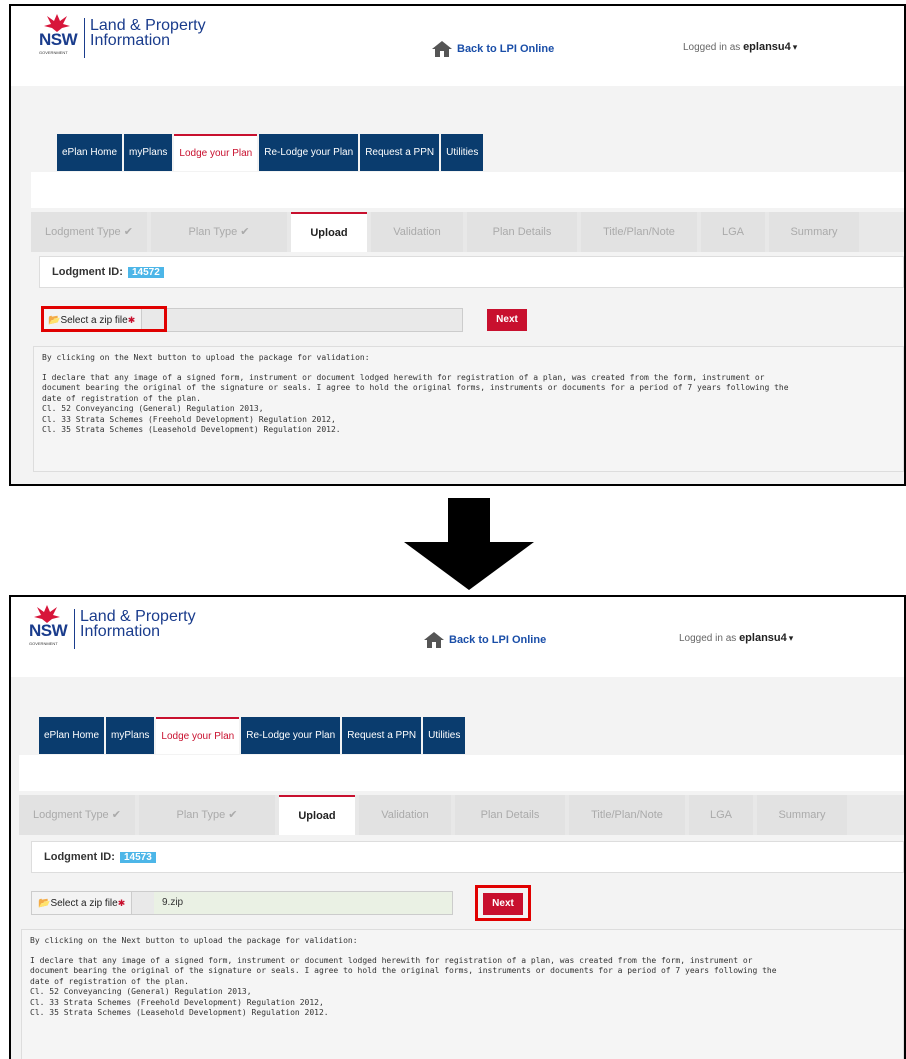 The image size is (906, 1059). What do you see at coordinates (303, 903) in the screenshot?
I see `selected-file-name: 9.zip` at bounding box center [303, 903].